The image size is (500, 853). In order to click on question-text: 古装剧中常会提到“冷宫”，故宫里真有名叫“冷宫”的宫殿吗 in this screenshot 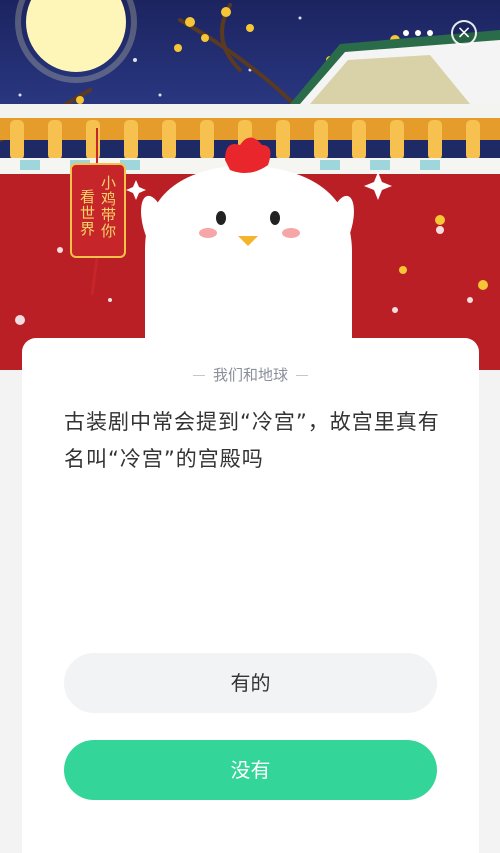, I will do `click(252, 440)`.